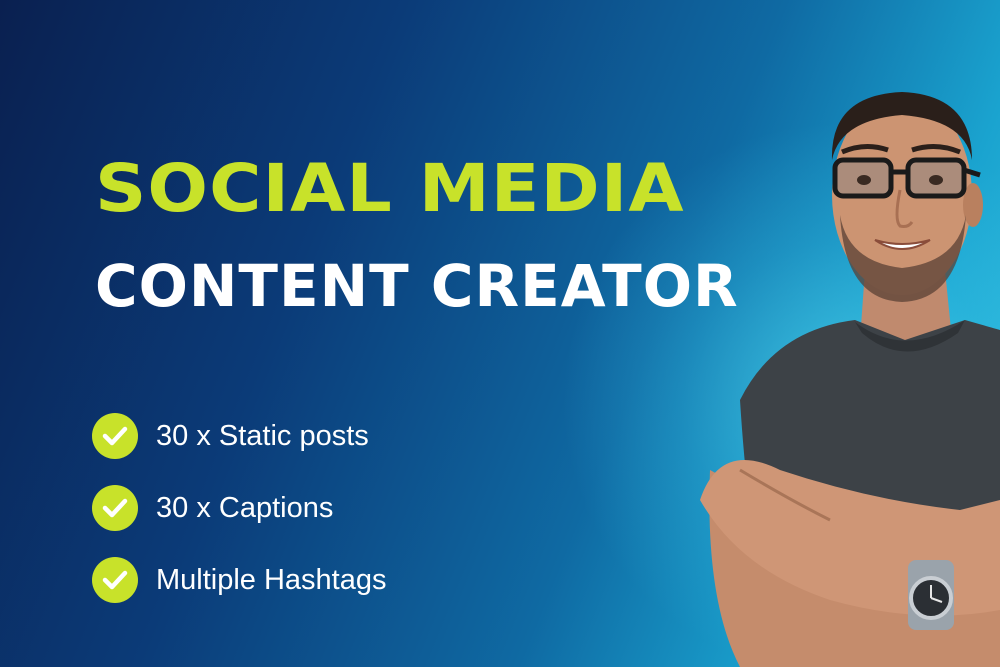 Image resolution: width=1000 pixels, height=667 pixels. I want to click on feature-label: Multiple Hashtags, so click(271, 579).